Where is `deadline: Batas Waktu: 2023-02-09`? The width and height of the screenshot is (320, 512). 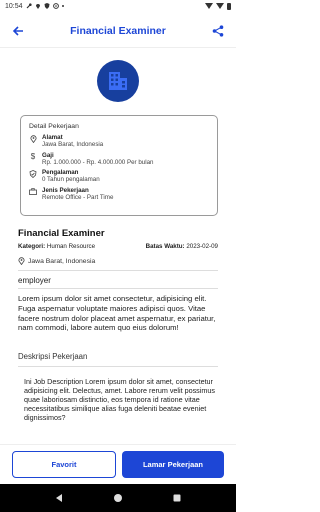 deadline: Batas Waktu: 2023-02-09 is located at coordinates (182, 246).